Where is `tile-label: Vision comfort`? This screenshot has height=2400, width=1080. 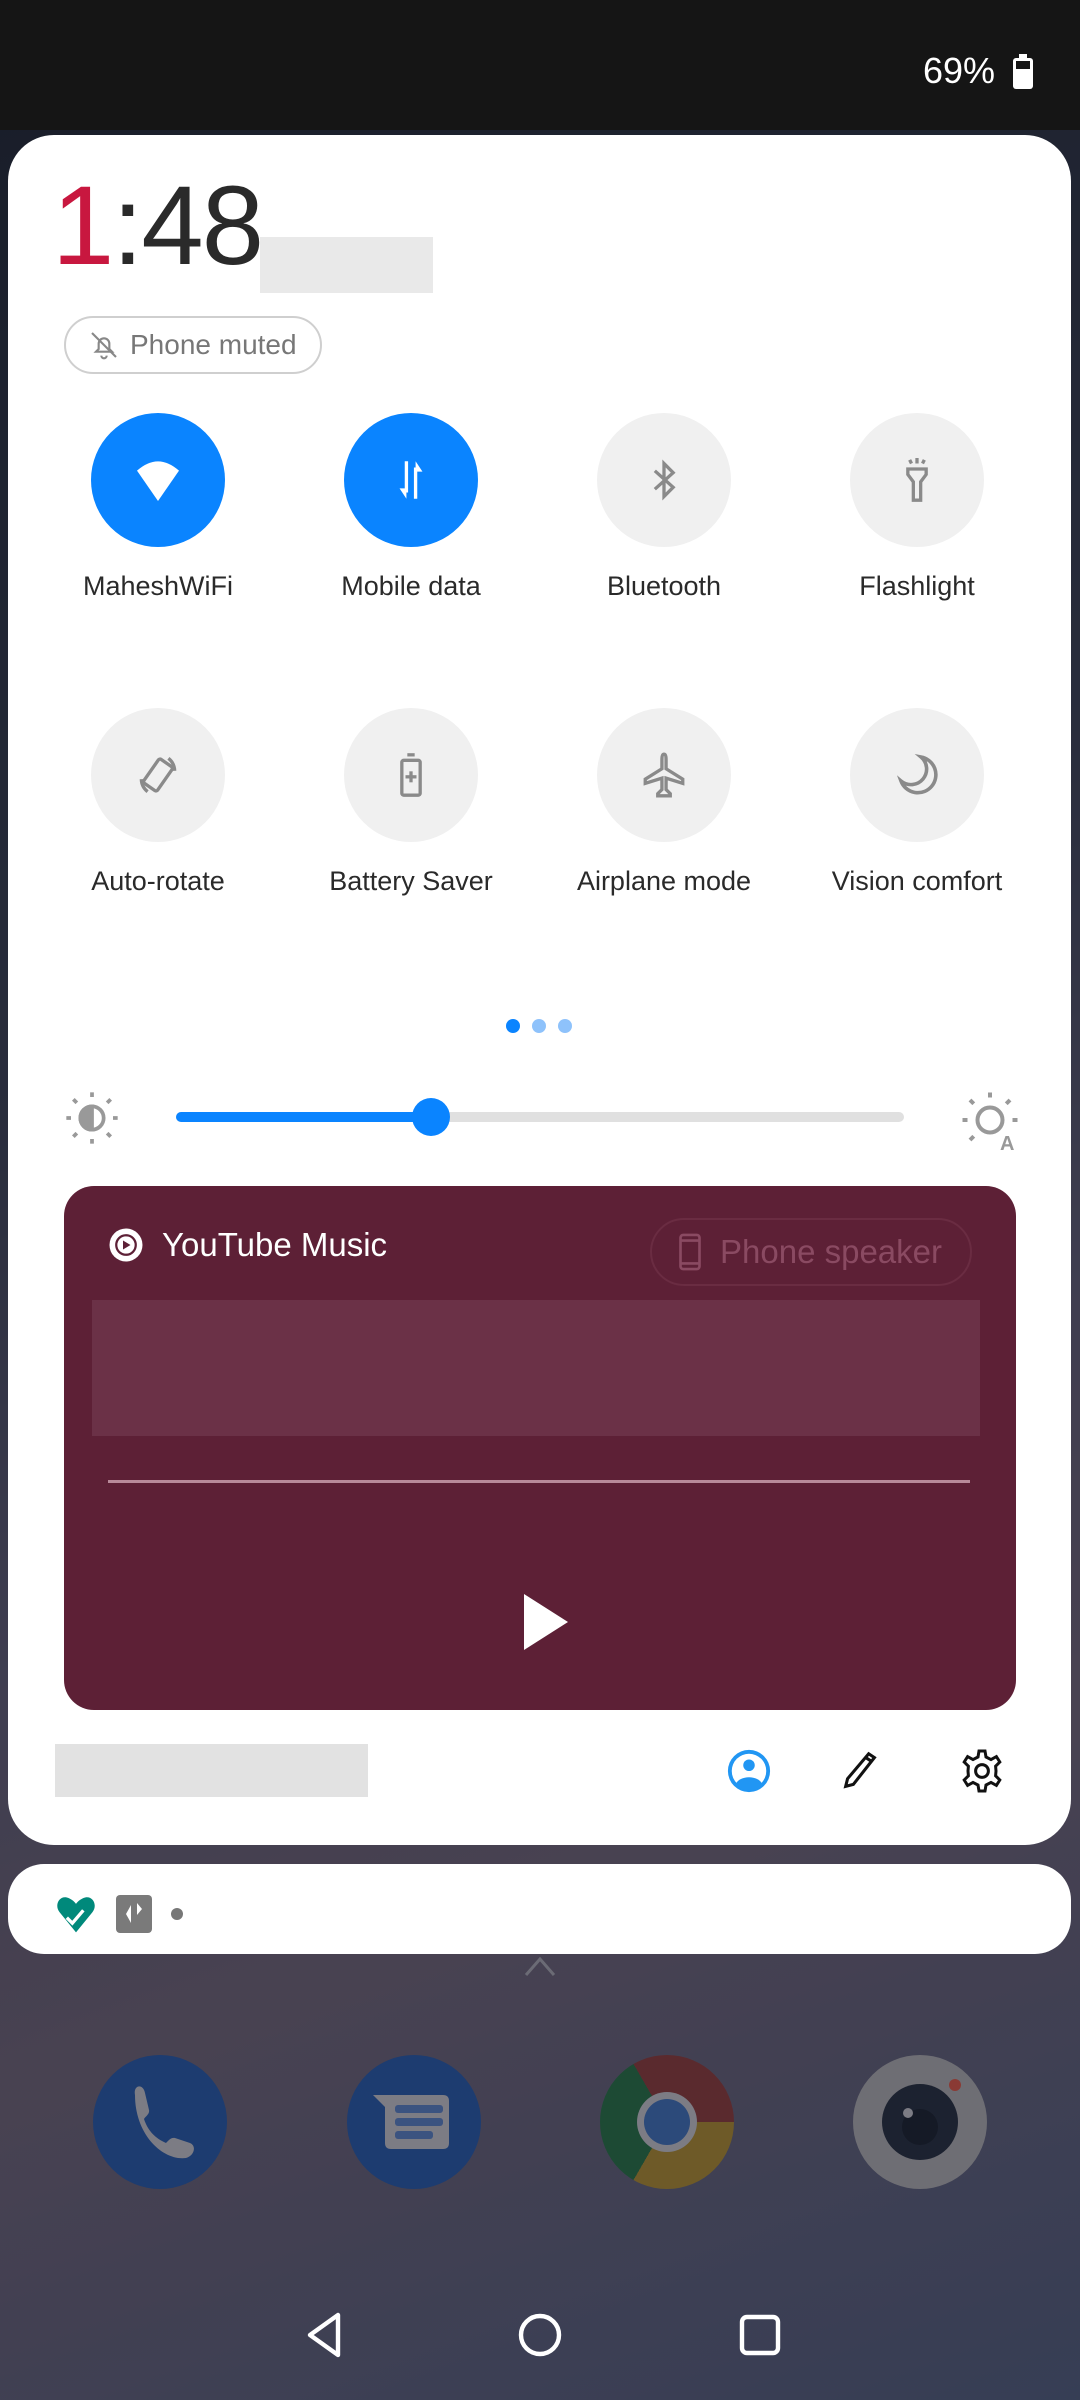 tile-label: Vision comfort is located at coordinates (917, 881).